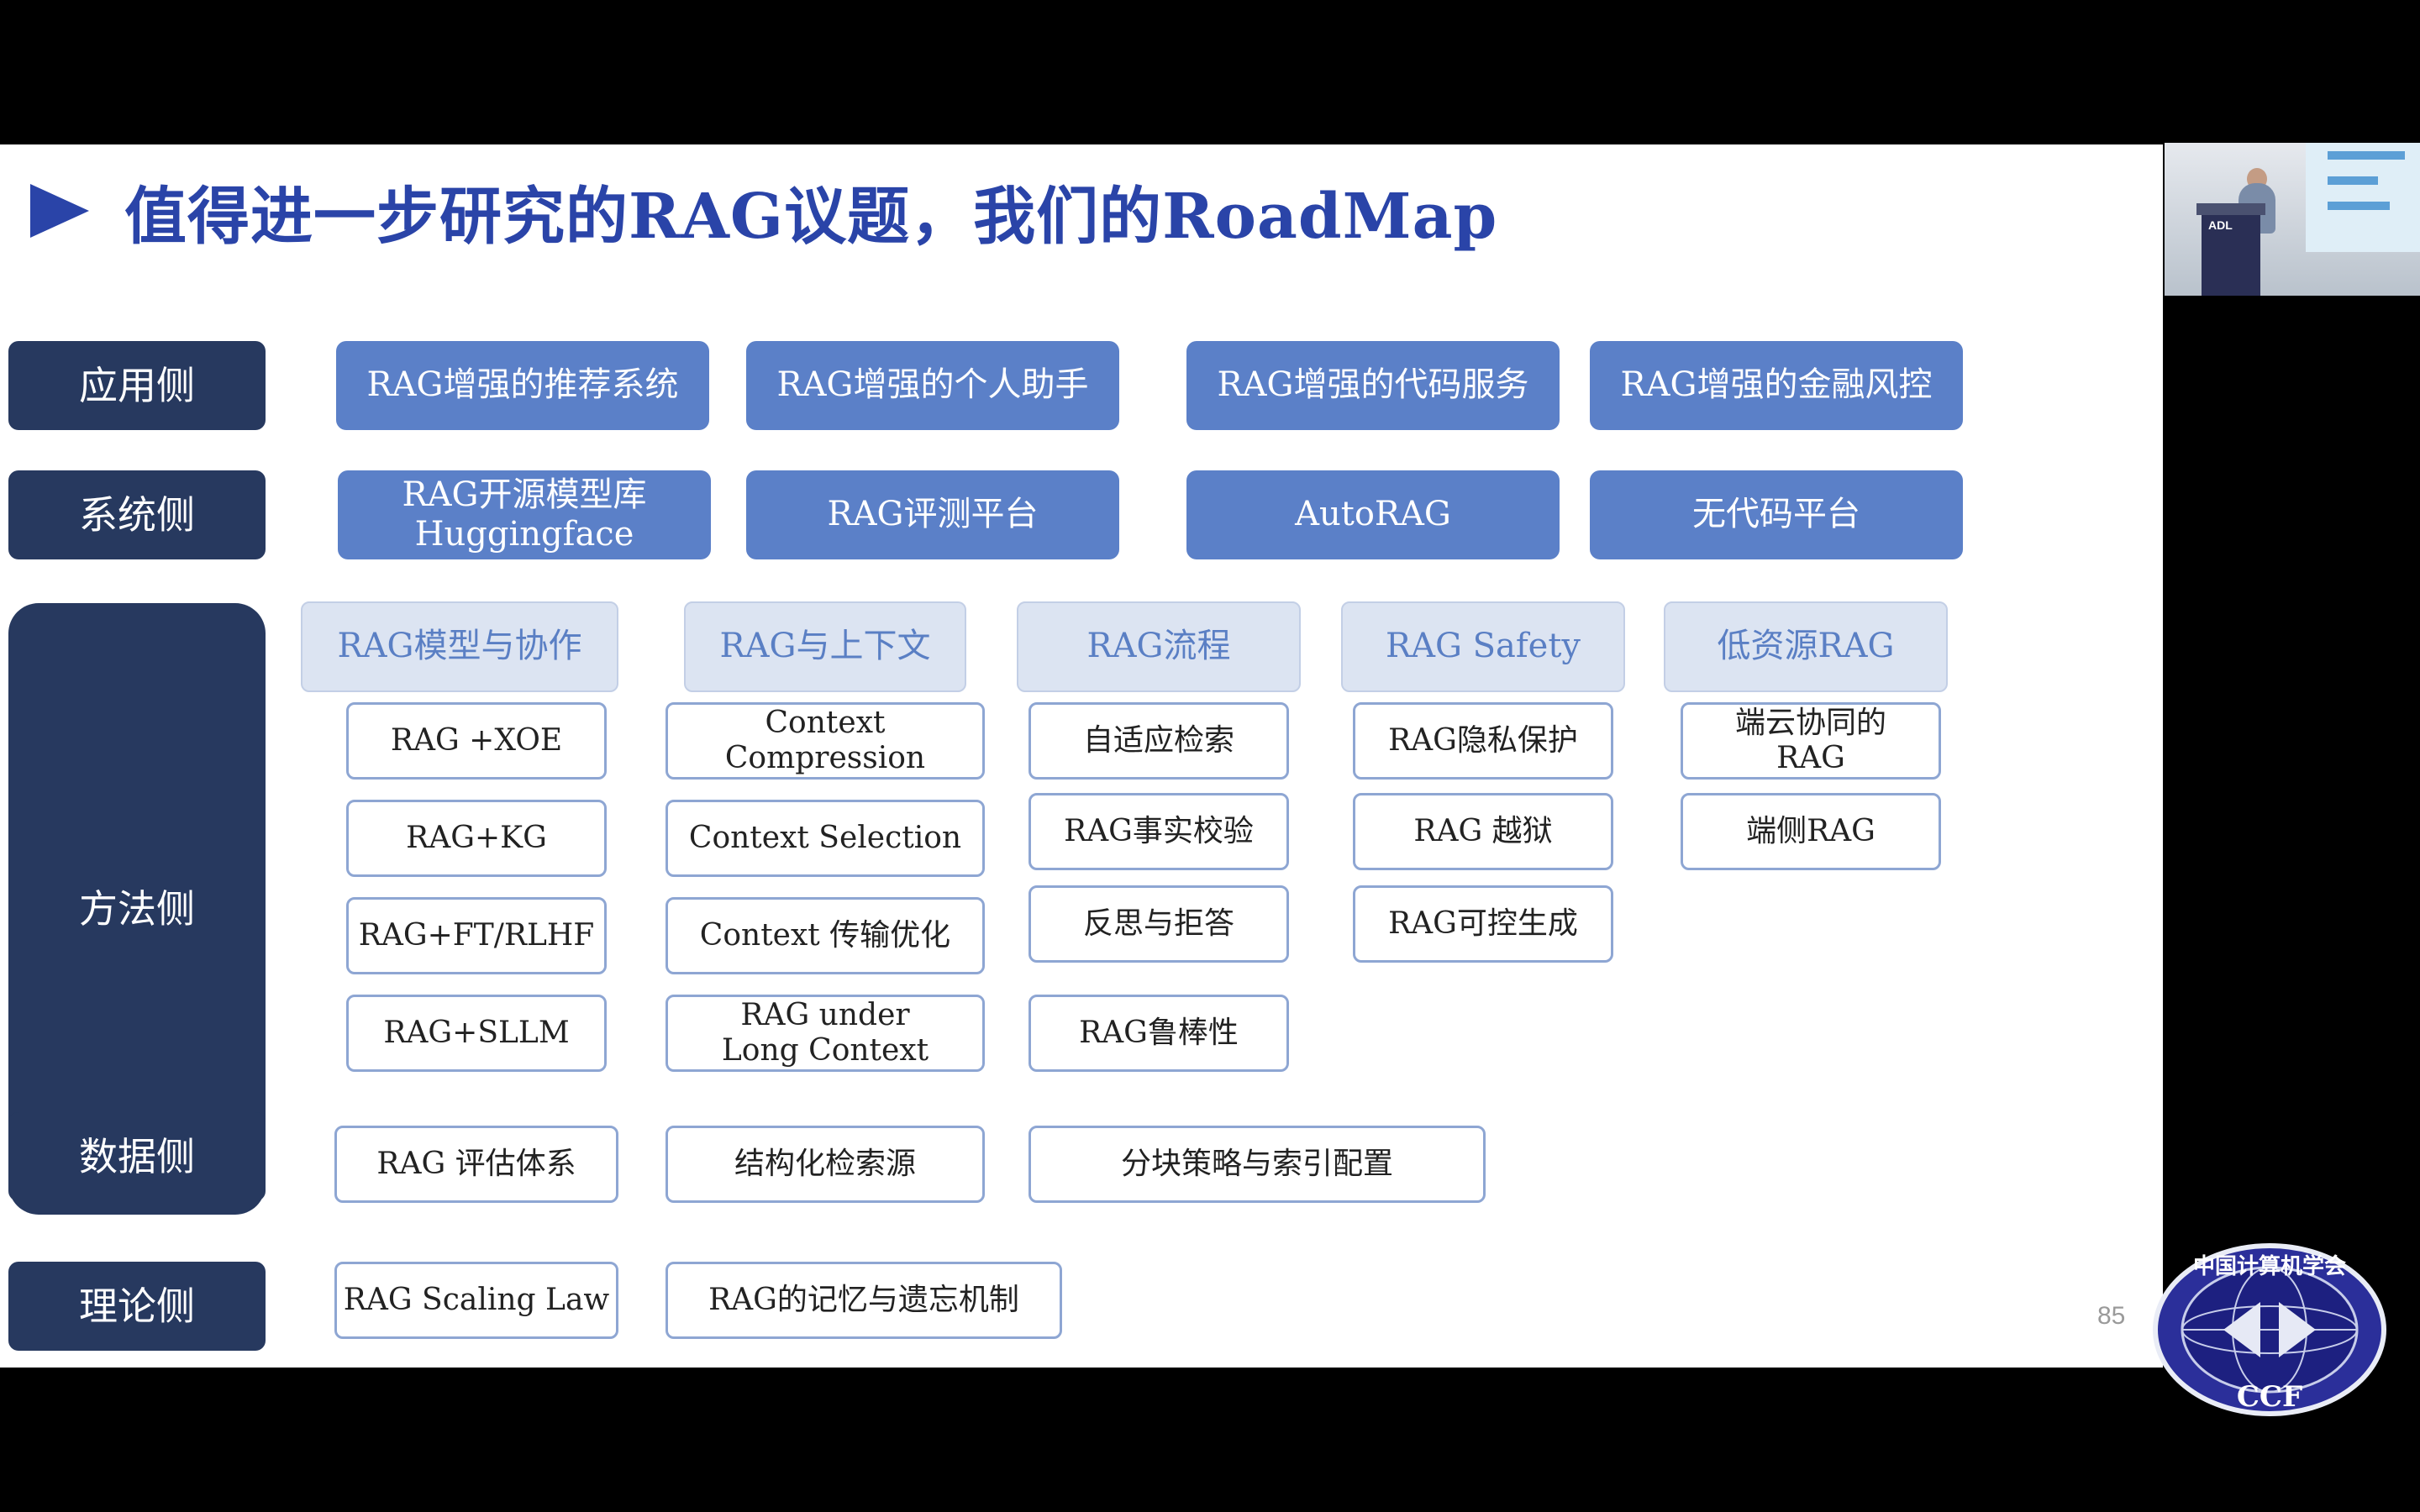  Describe the element at coordinates (2292, 219) in the screenshot. I see `speaker-video-thumbnail: ADL` at that location.